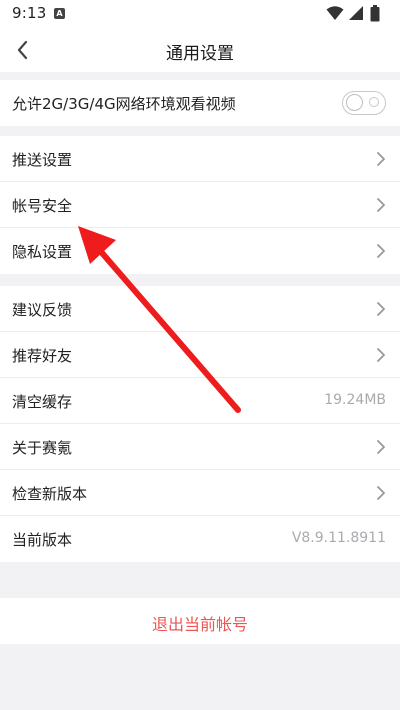  I want to click on signal-icon, so click(356, 13).